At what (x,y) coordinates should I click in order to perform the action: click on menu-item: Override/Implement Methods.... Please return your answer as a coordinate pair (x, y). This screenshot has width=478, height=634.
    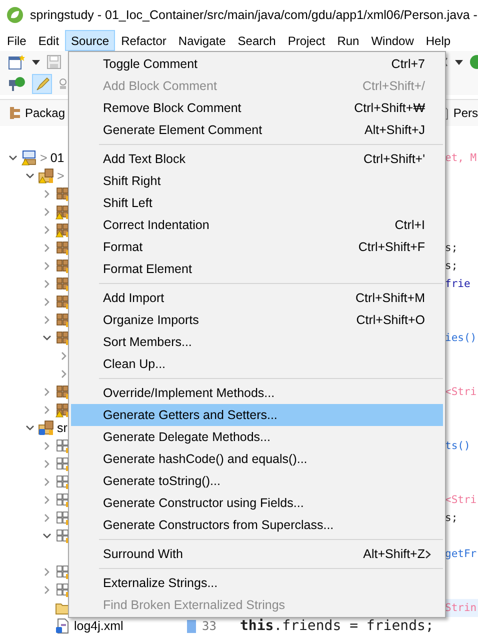
    Looking at the image, I should click on (257, 393).